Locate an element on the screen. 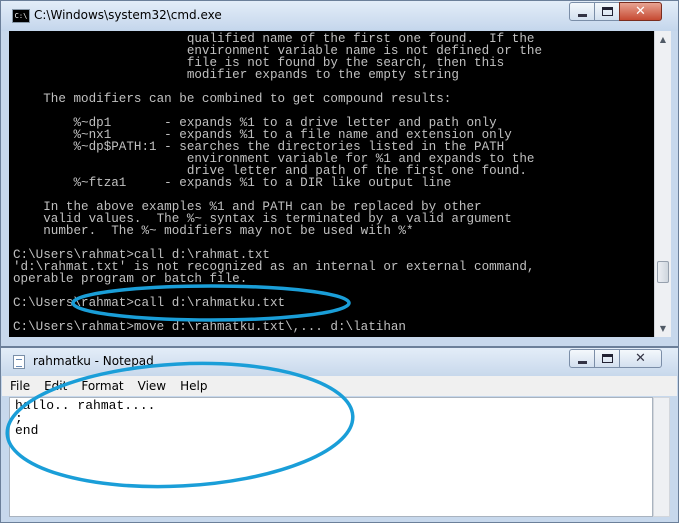  console-line: C:\Users\rahmat>call d:\rahmatku.txt is located at coordinates (149, 303).